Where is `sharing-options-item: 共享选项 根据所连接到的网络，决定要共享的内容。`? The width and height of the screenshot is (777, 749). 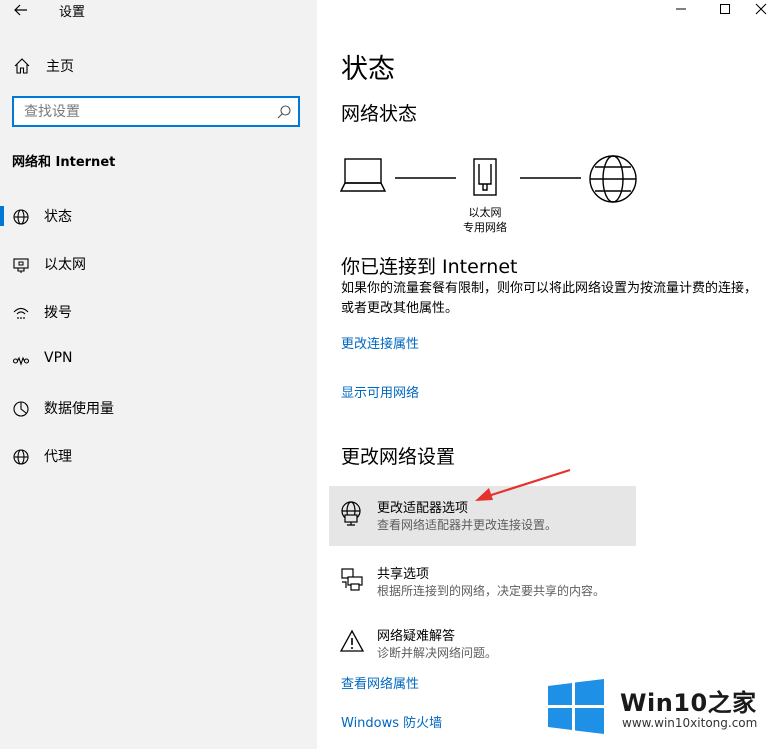
sharing-options-item: 共享选项 根据所连接到的网络，决定要共享的内容。 is located at coordinates (482, 582).